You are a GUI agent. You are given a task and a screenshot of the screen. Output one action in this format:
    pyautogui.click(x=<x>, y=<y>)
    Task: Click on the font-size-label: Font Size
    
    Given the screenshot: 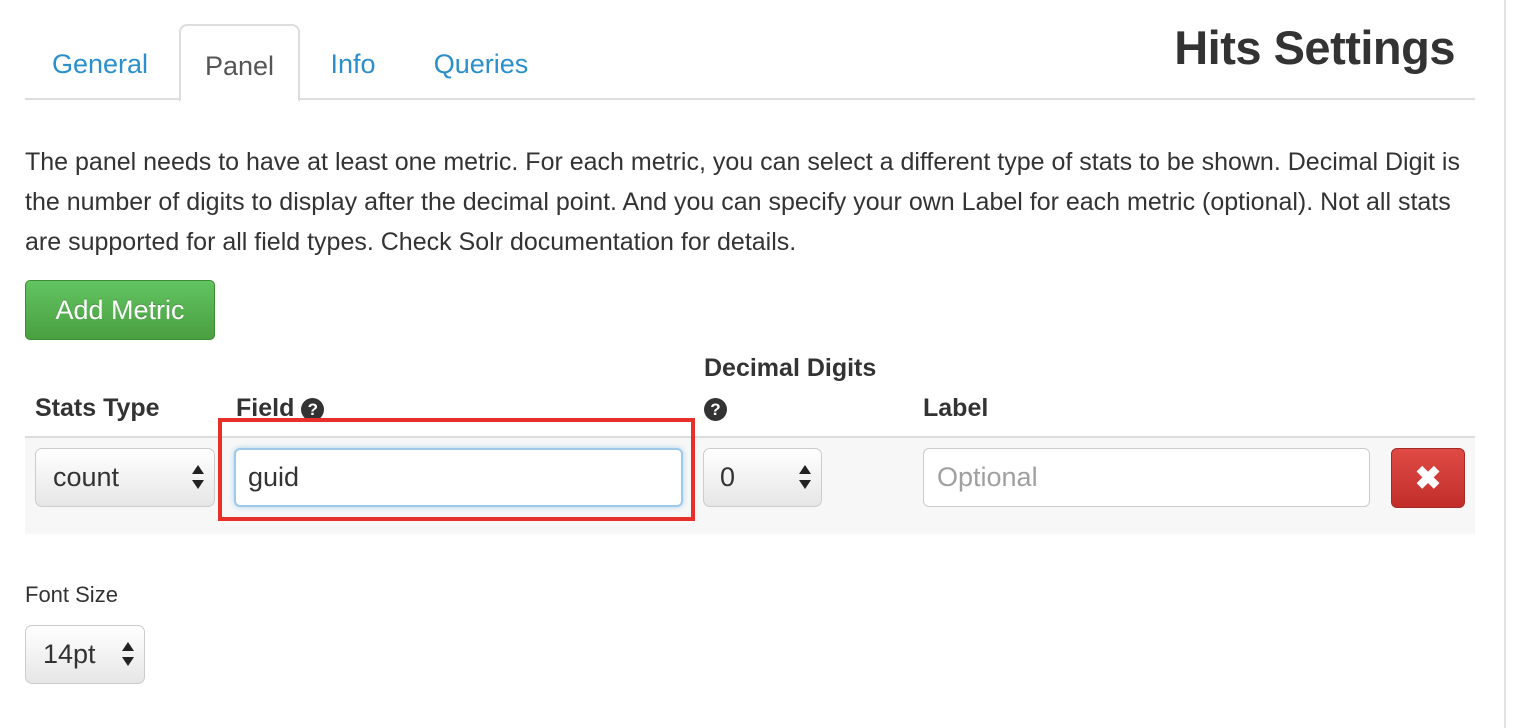 What is the action you would take?
    pyautogui.click(x=71, y=594)
    